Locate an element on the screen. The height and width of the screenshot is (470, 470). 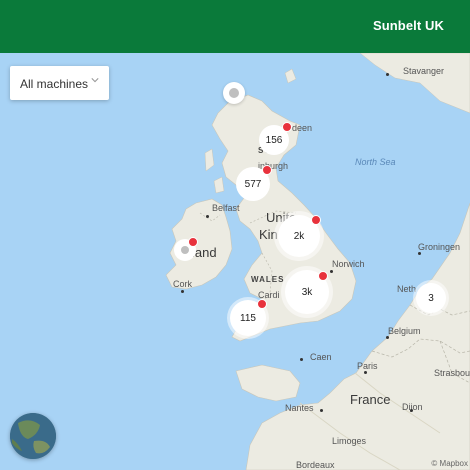
chevron-down-icon is located at coordinates (95, 80).